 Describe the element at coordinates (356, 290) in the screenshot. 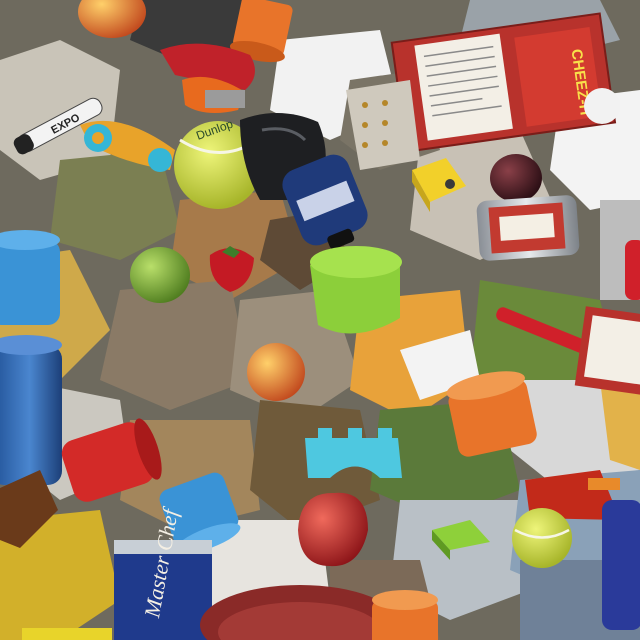

I see `green-cup` at that location.